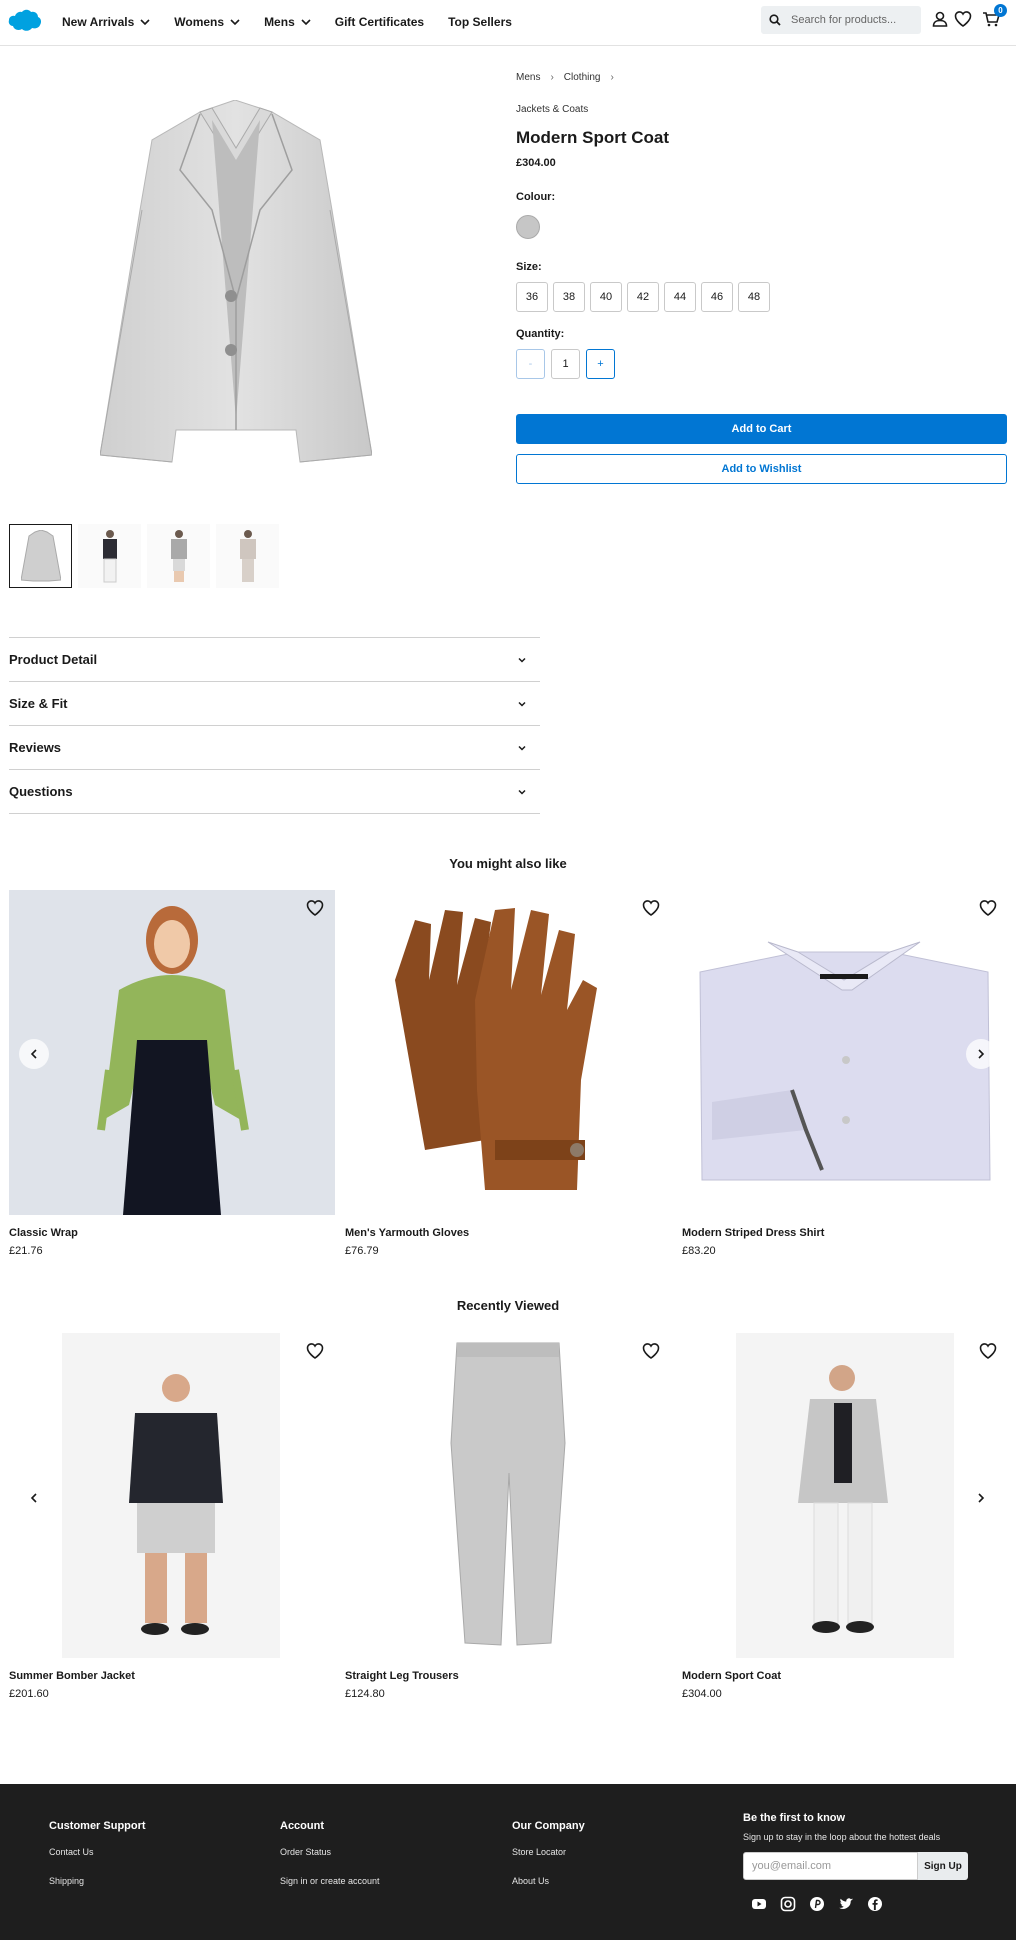 Image resolution: width=1016 pixels, height=1940 pixels. What do you see at coordinates (362, 1251) in the screenshot?
I see `product-card-price: £76.79` at bounding box center [362, 1251].